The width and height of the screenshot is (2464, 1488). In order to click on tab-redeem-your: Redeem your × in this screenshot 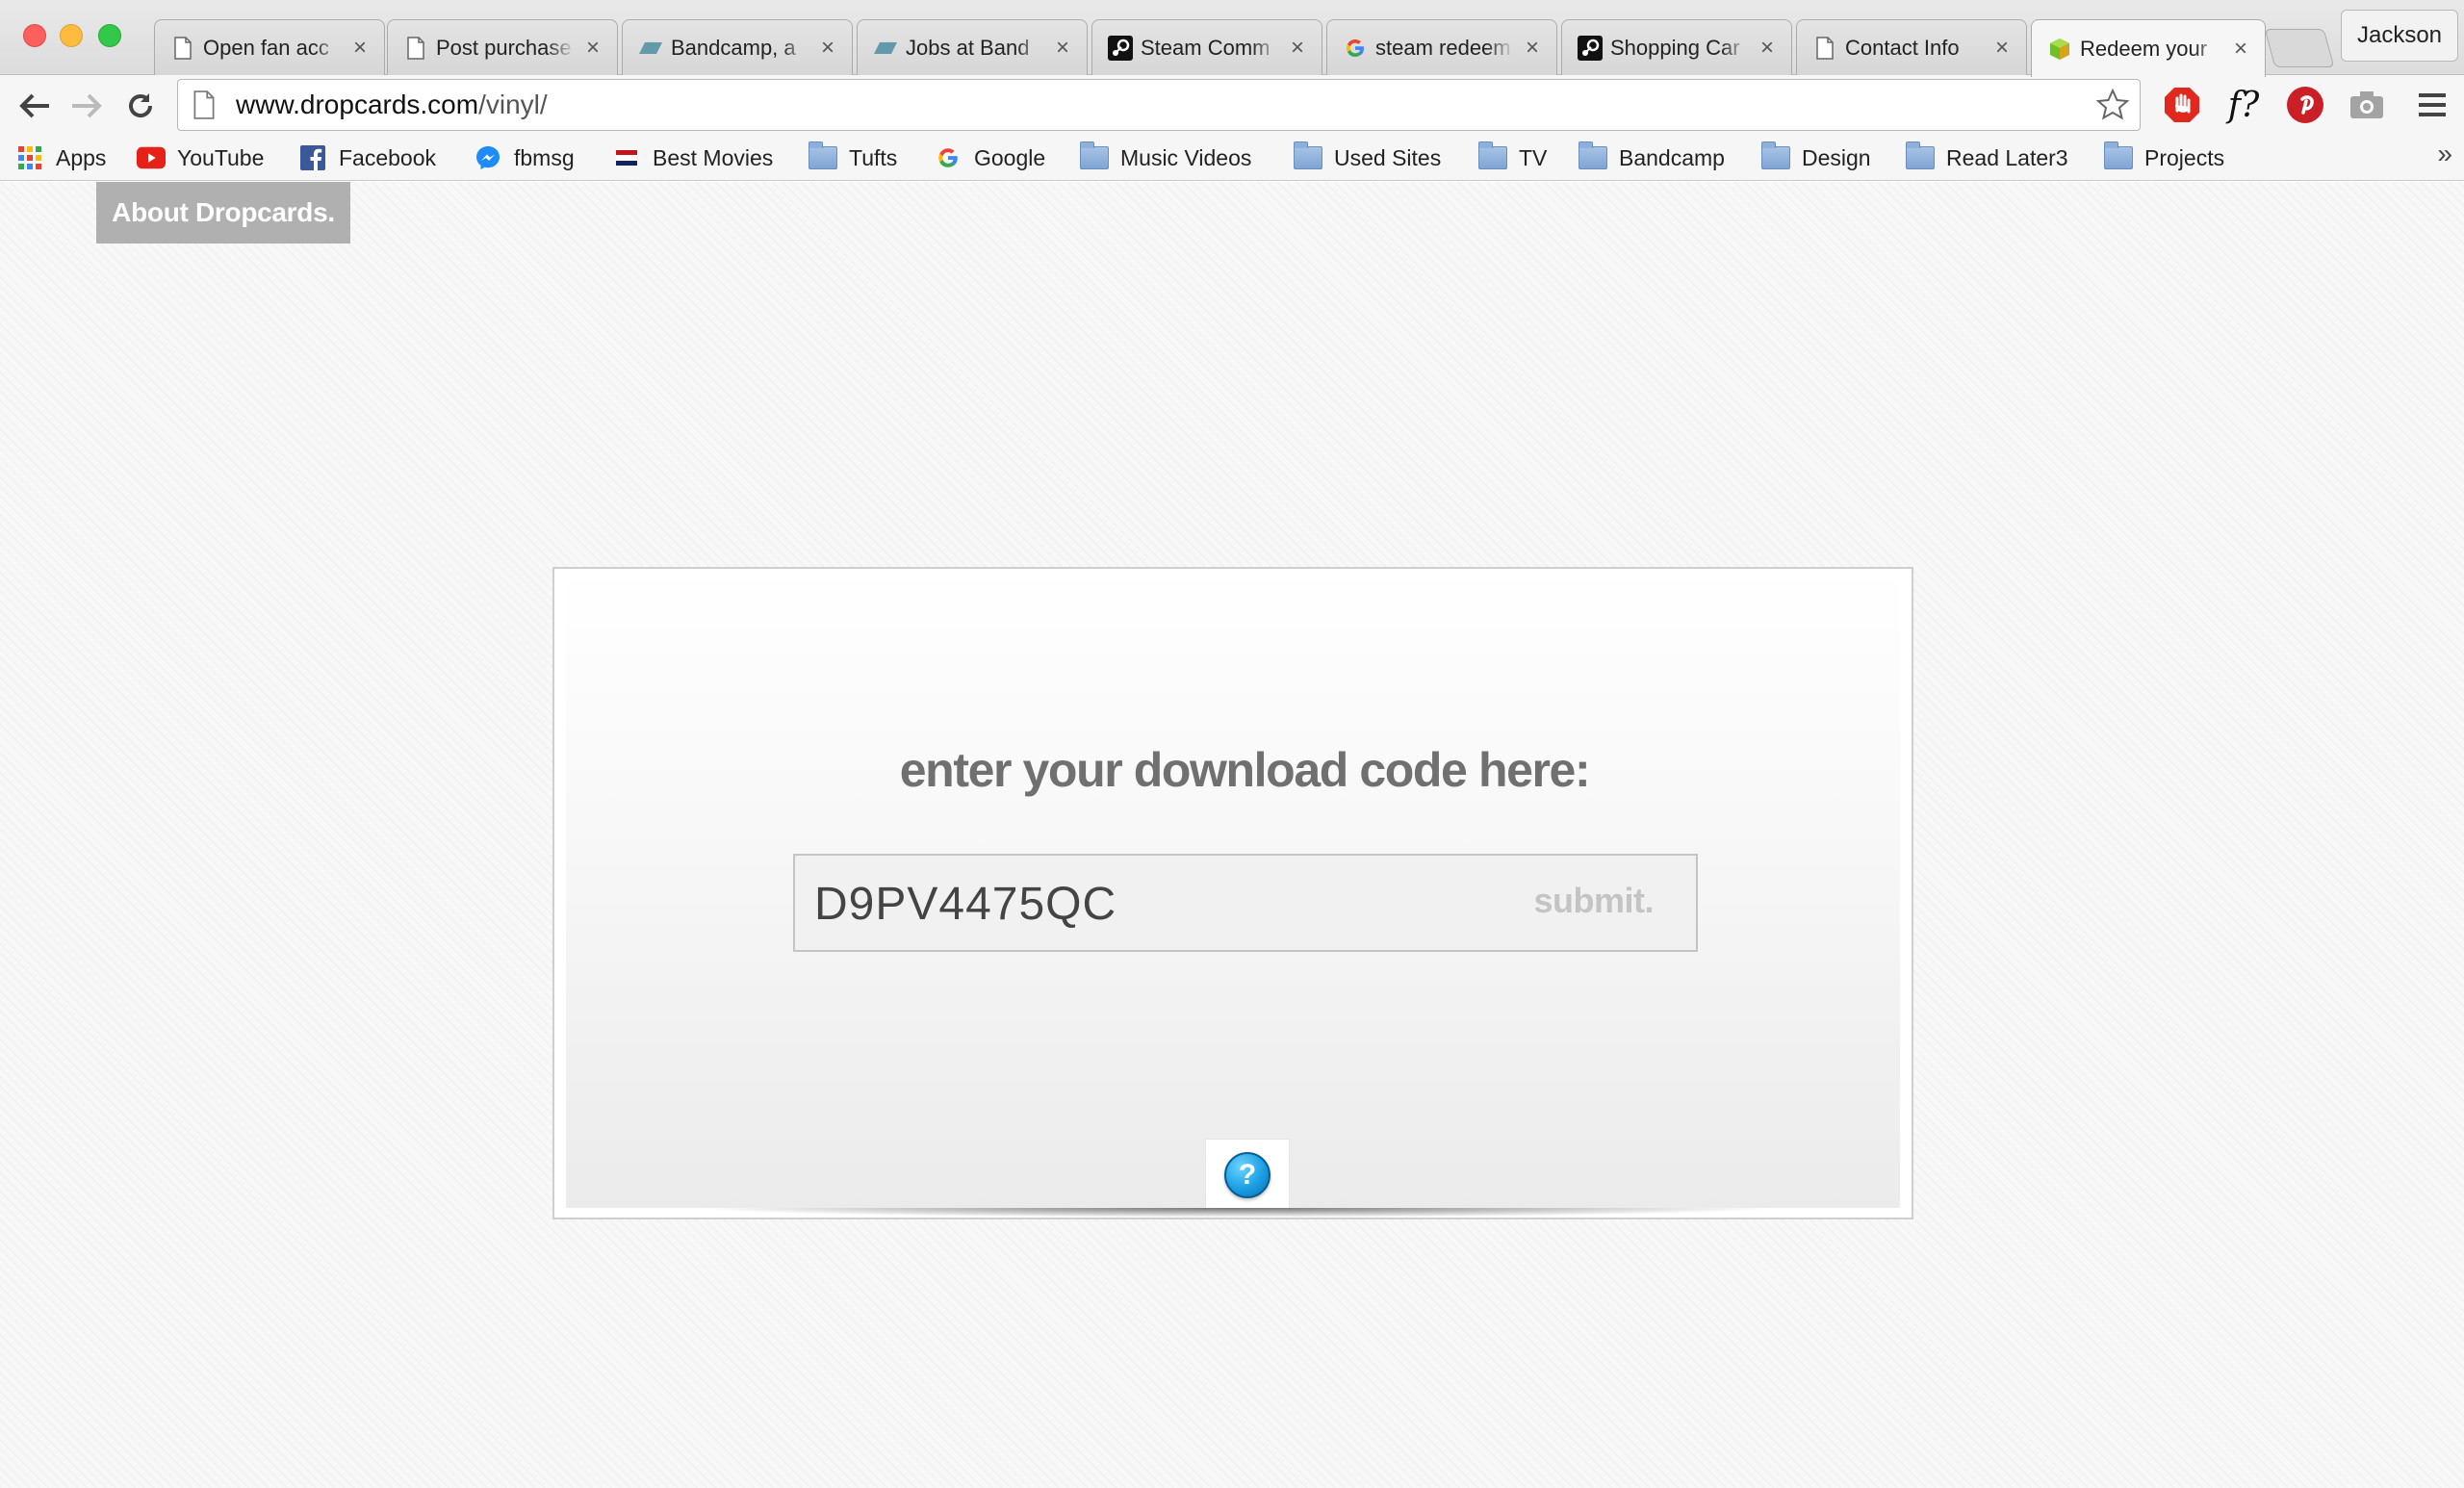, I will do `click(2148, 48)`.